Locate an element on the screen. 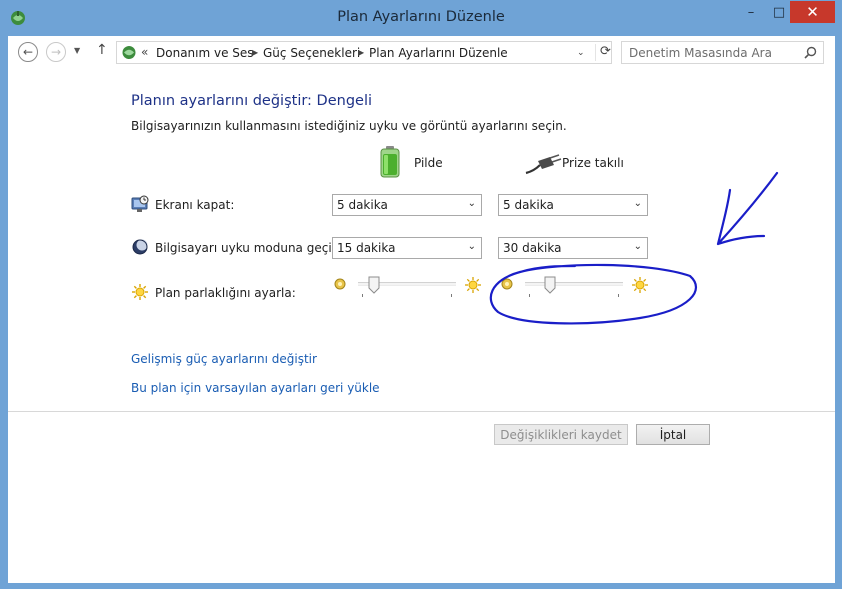 The height and width of the screenshot is (589, 842). battery-icon is located at coordinates (390, 162).